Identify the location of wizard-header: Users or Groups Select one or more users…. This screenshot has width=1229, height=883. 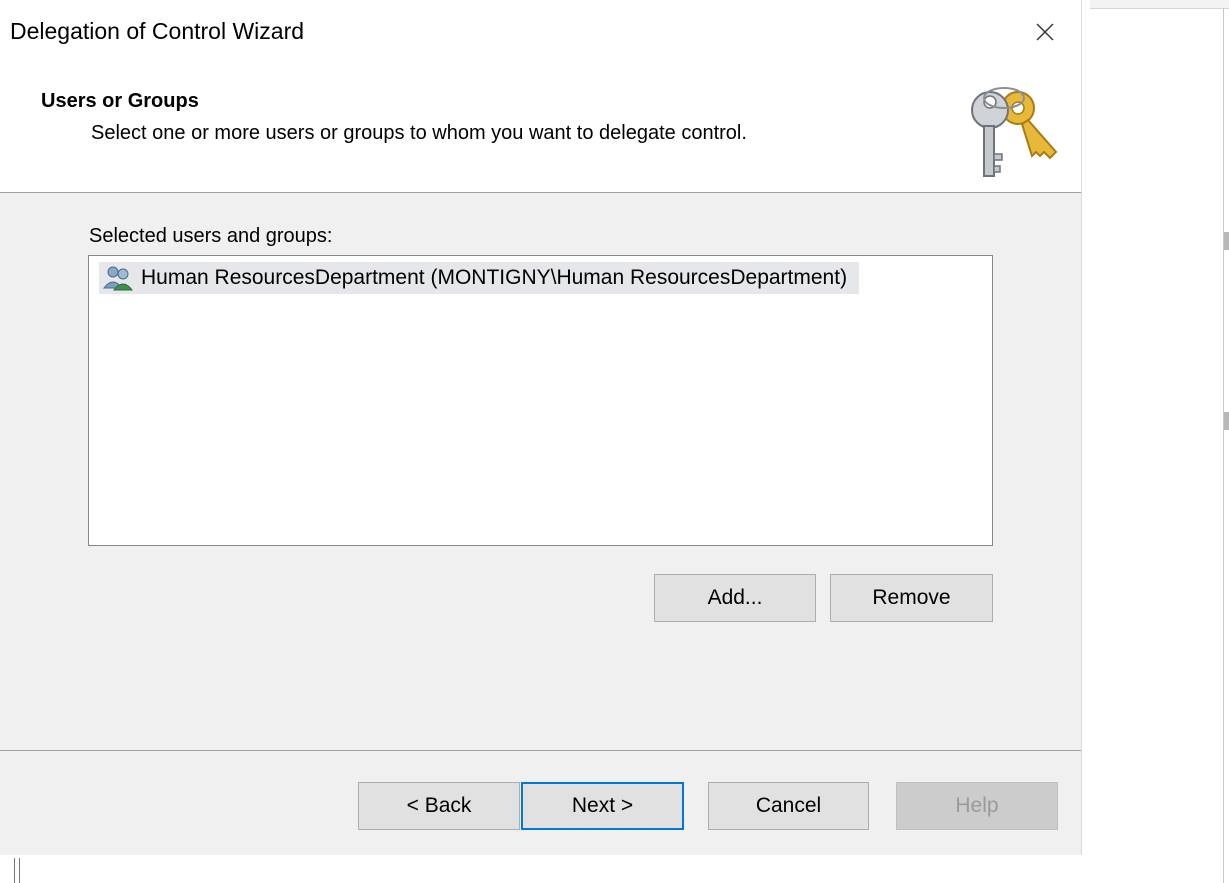
(540, 128).